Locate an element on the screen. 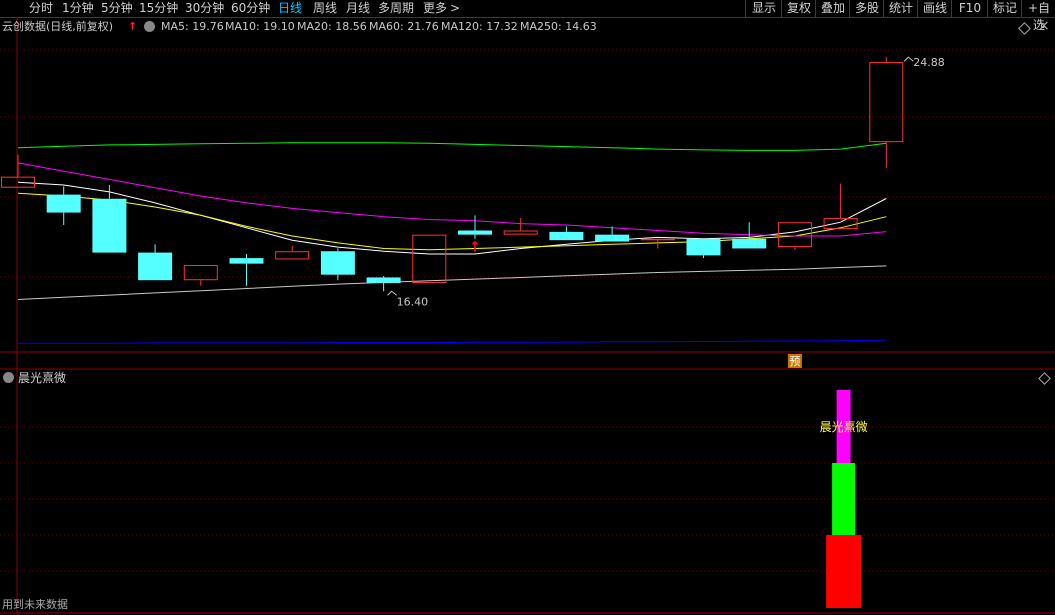 Image resolution: width=1055 pixels, height=615 pixels. forecast-badge-label: 预 is located at coordinates (794, 361).